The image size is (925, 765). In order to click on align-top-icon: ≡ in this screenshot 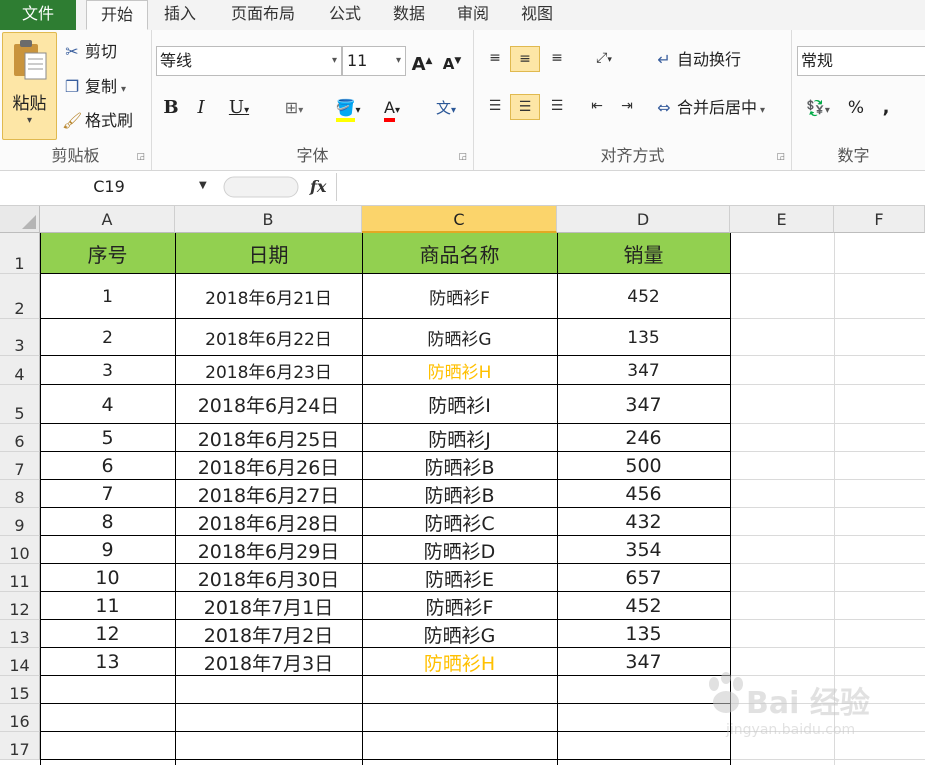, I will do `click(495, 59)`.